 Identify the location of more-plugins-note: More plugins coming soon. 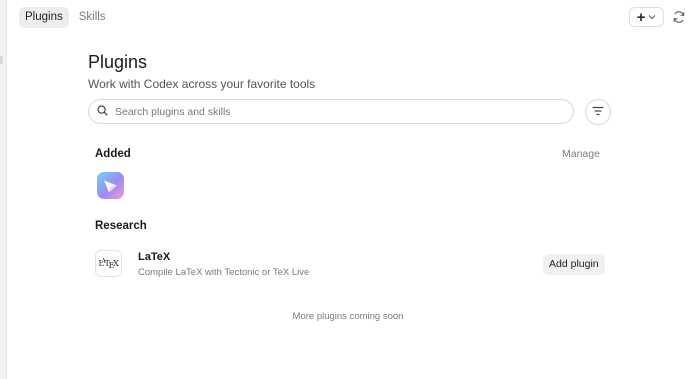
(348, 316).